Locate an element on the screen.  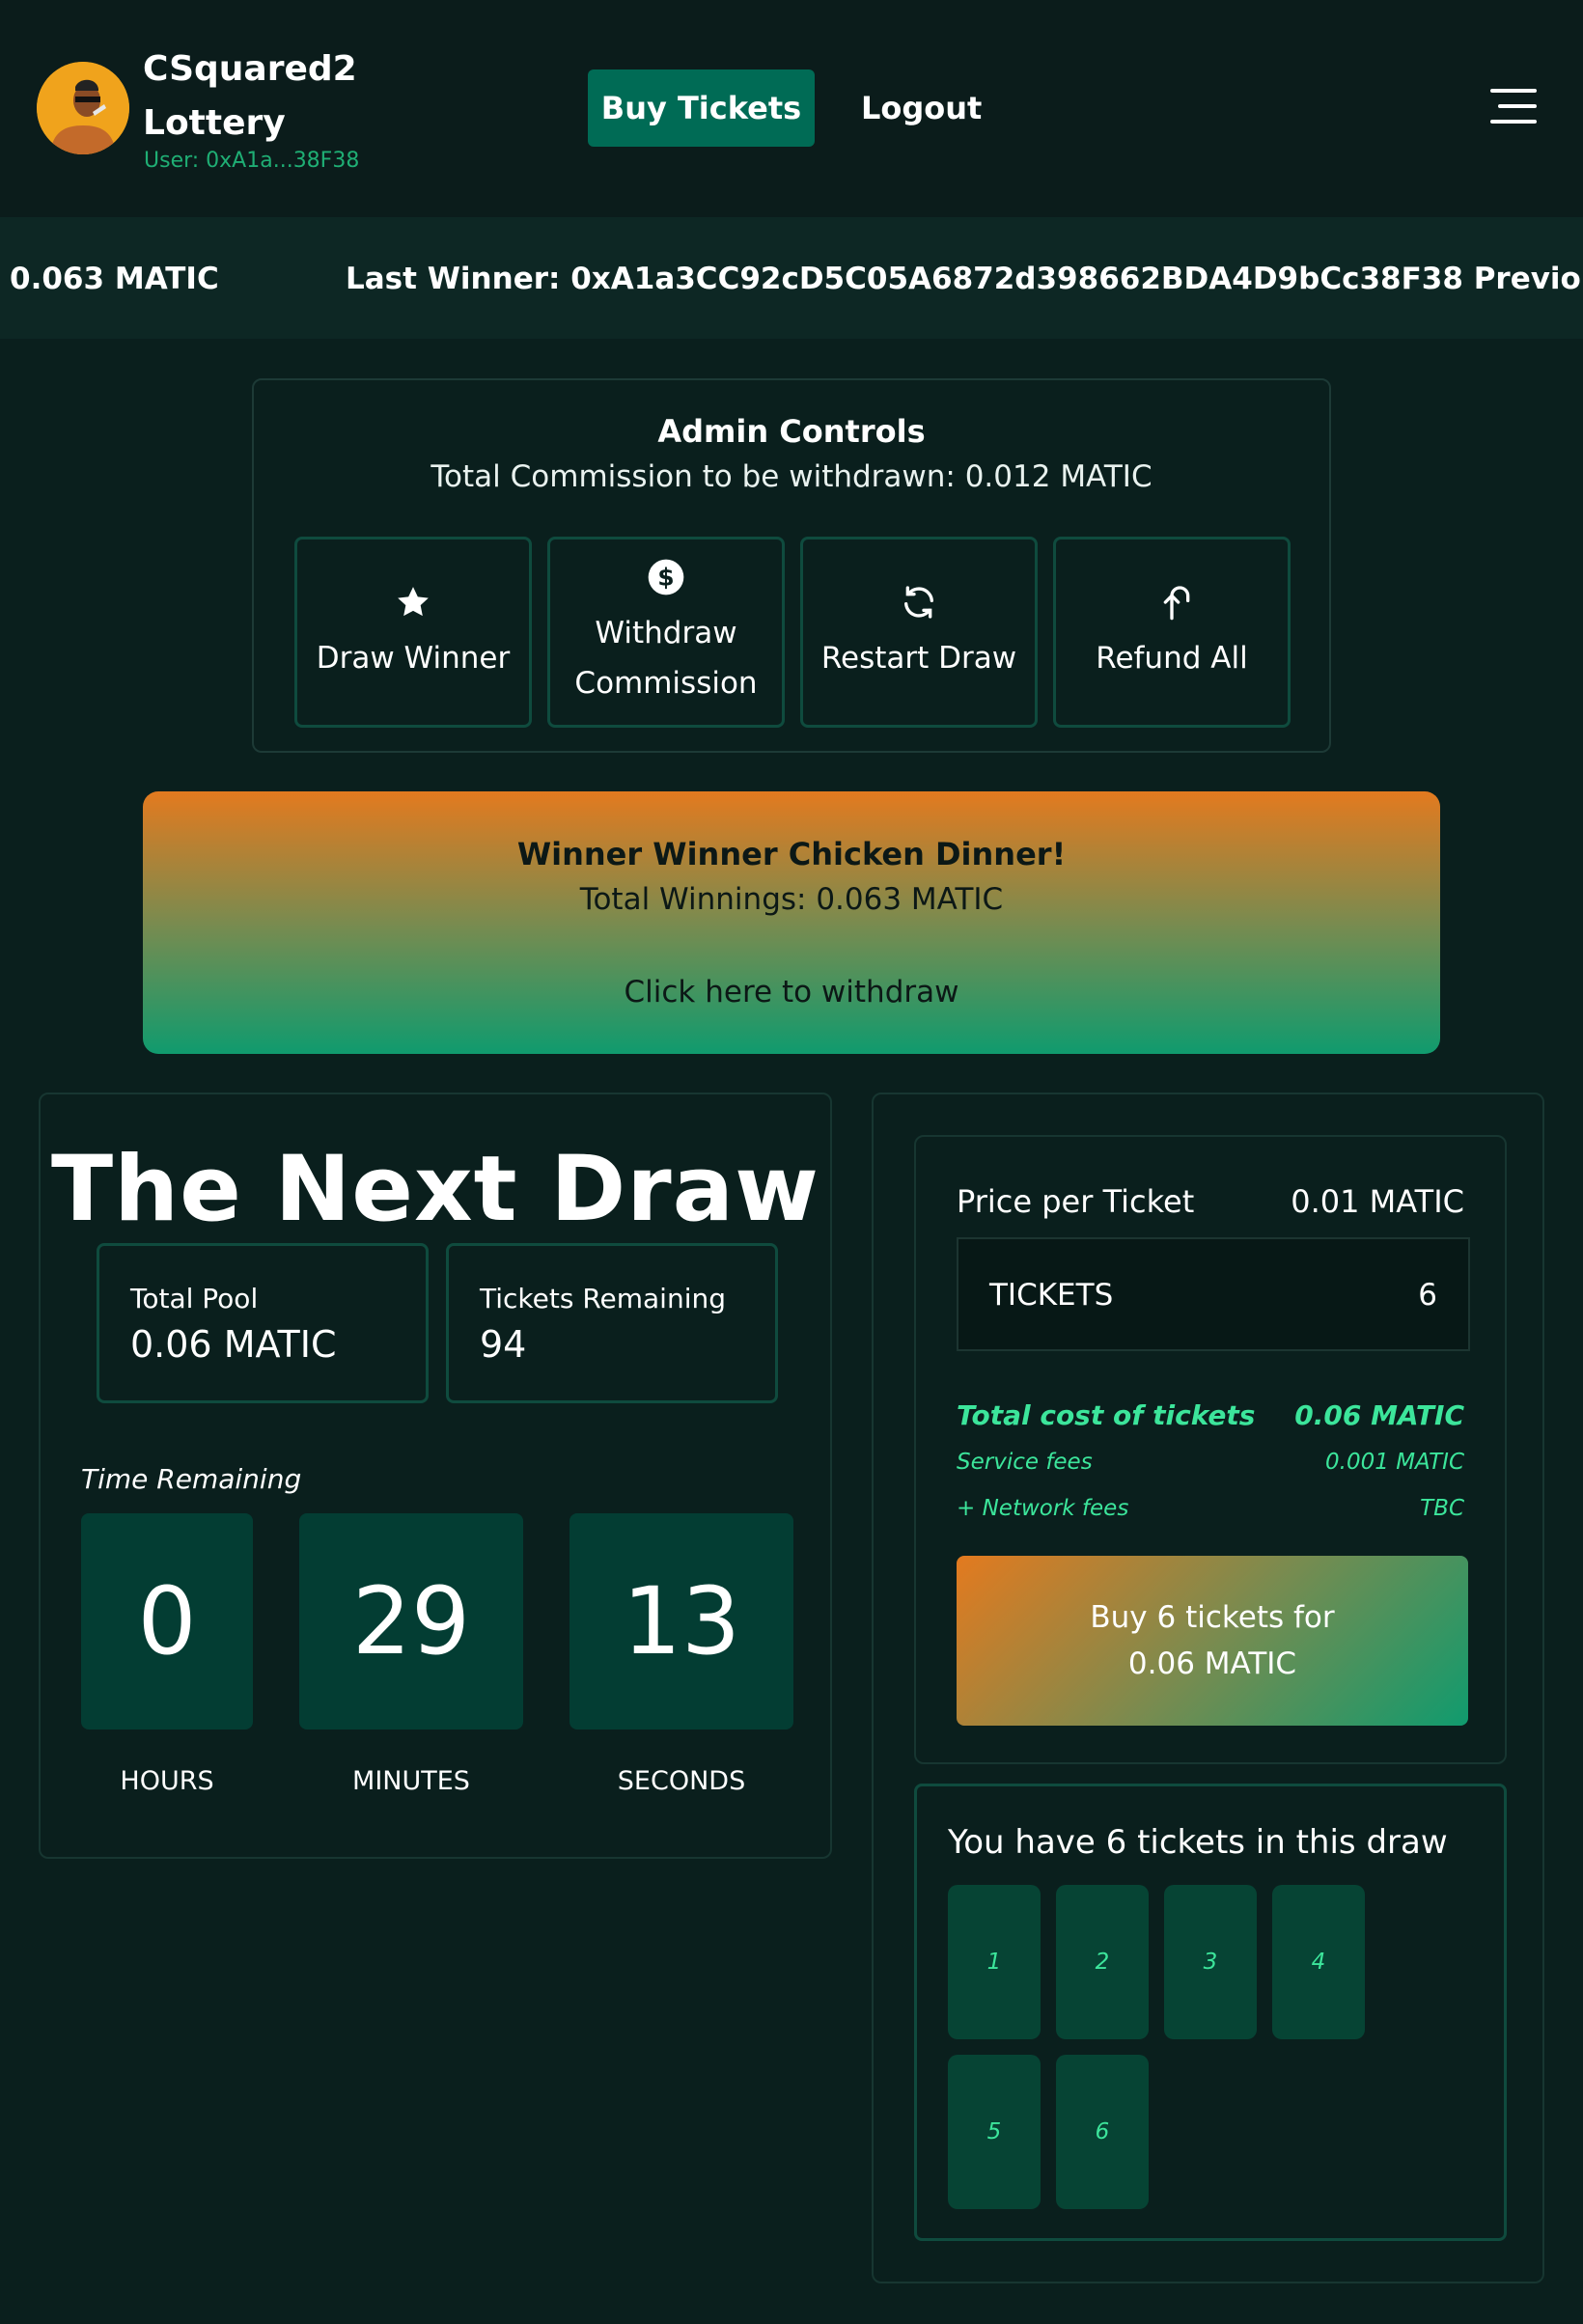
draw-winner-label: Draw Winner is located at coordinates (413, 658).